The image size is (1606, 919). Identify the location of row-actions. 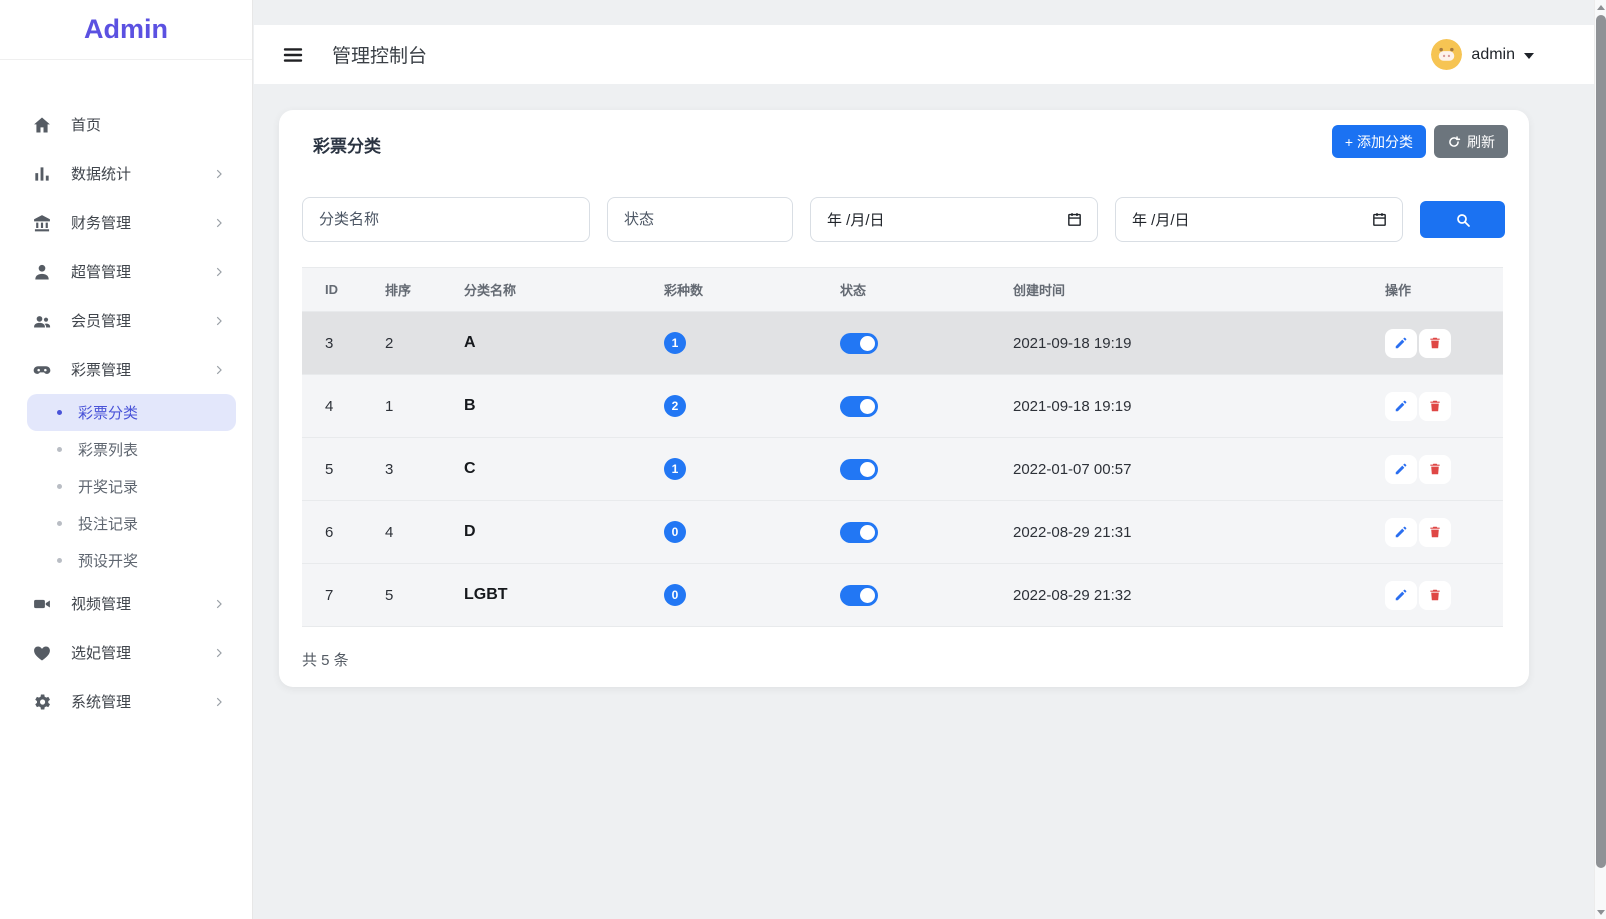
(1444, 406).